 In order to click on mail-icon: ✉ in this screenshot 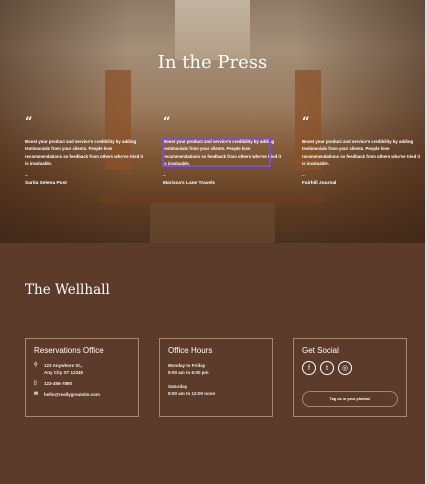, I will do `click(36, 394)`.